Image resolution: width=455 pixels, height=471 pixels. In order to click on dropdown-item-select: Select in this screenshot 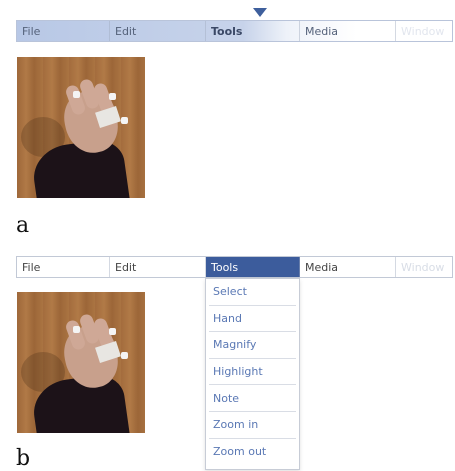, I will do `click(252, 292)`.